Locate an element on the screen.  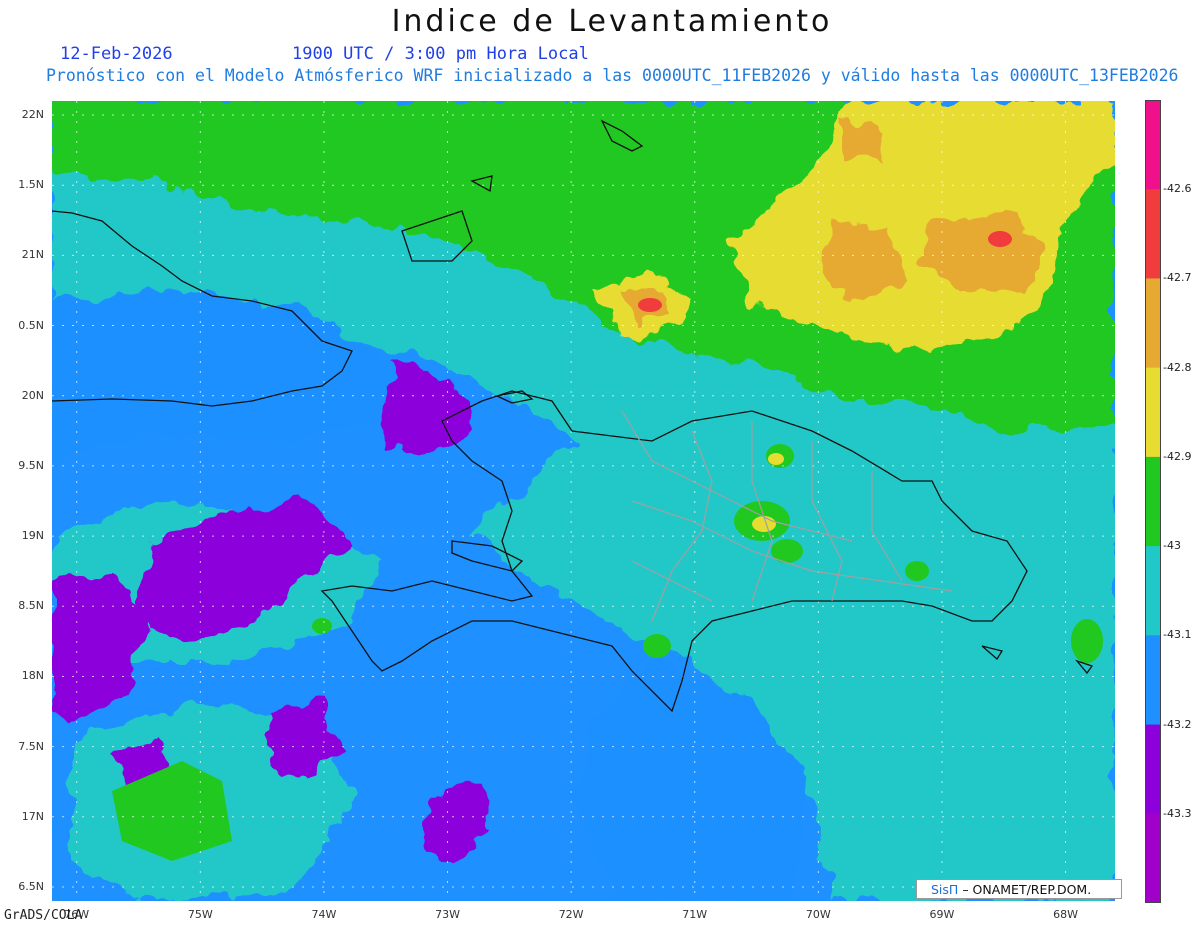
credit-box: SisΠ – ONAMET/REP.DOM. is located at coordinates (1019, 889).